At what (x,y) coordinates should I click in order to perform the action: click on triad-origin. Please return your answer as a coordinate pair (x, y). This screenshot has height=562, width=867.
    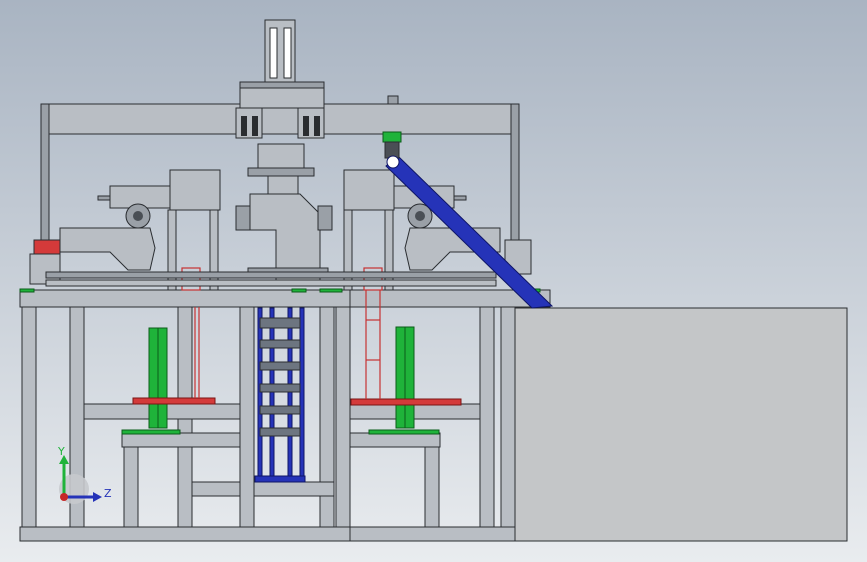
    Looking at the image, I should click on (64, 497).